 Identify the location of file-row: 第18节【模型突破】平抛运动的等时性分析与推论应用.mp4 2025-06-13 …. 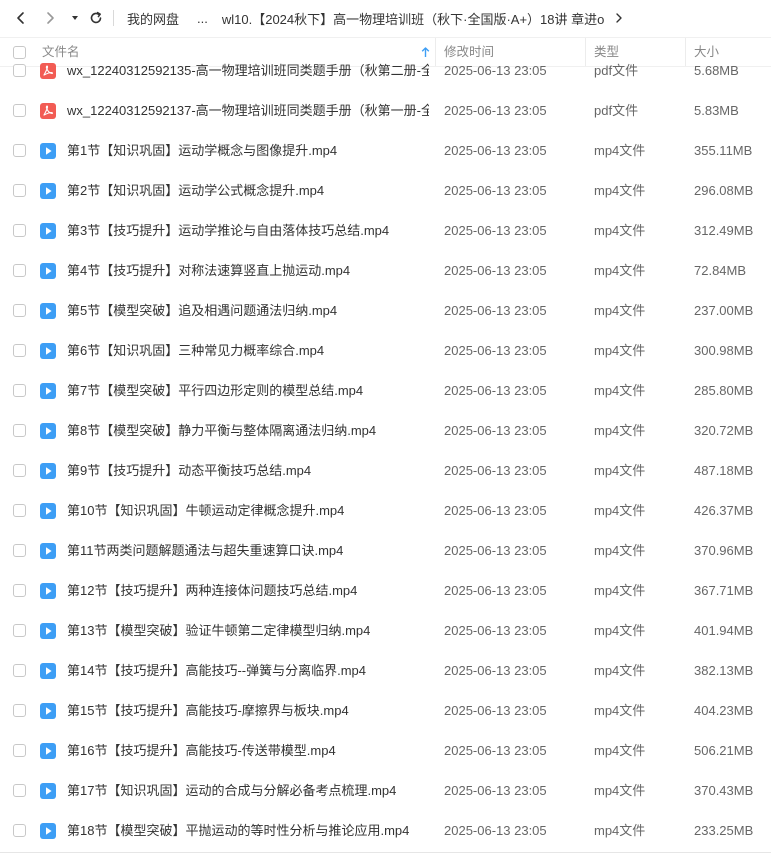
(385, 831).